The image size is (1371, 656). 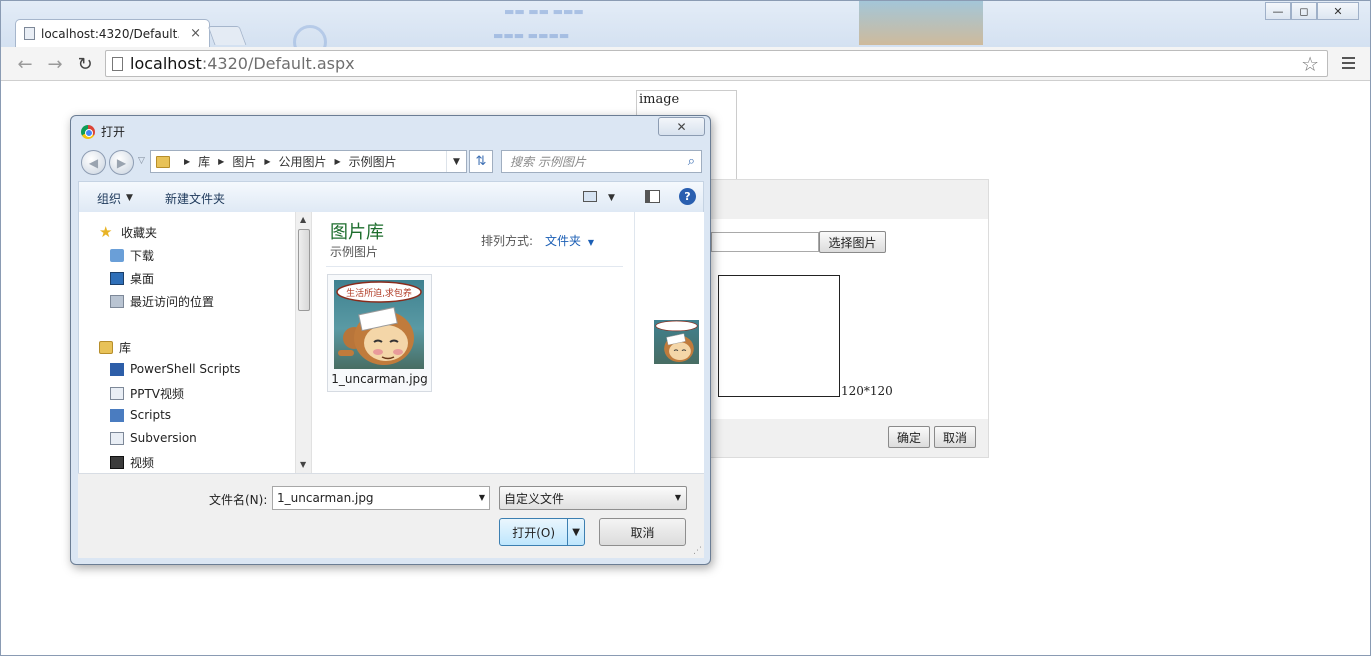 I want to click on library-title: 图片库, so click(x=357, y=232).